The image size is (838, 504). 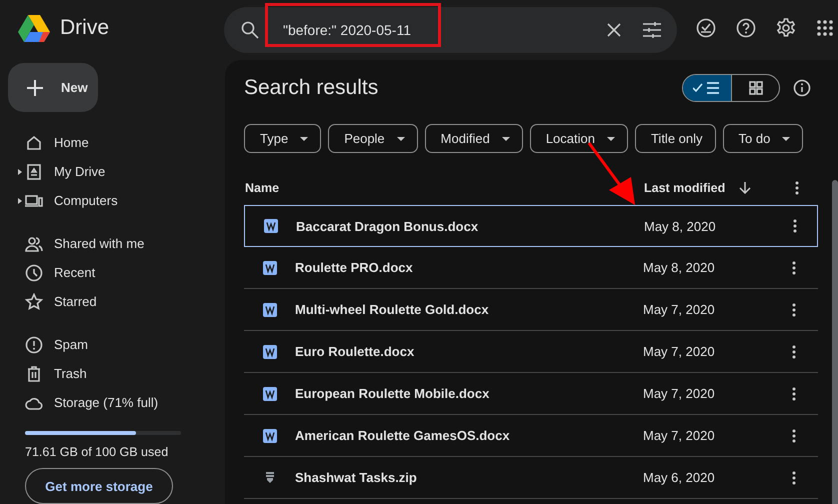 I want to click on file-row: European Roulette Mobile.docx May 7, 2020, so click(x=531, y=394).